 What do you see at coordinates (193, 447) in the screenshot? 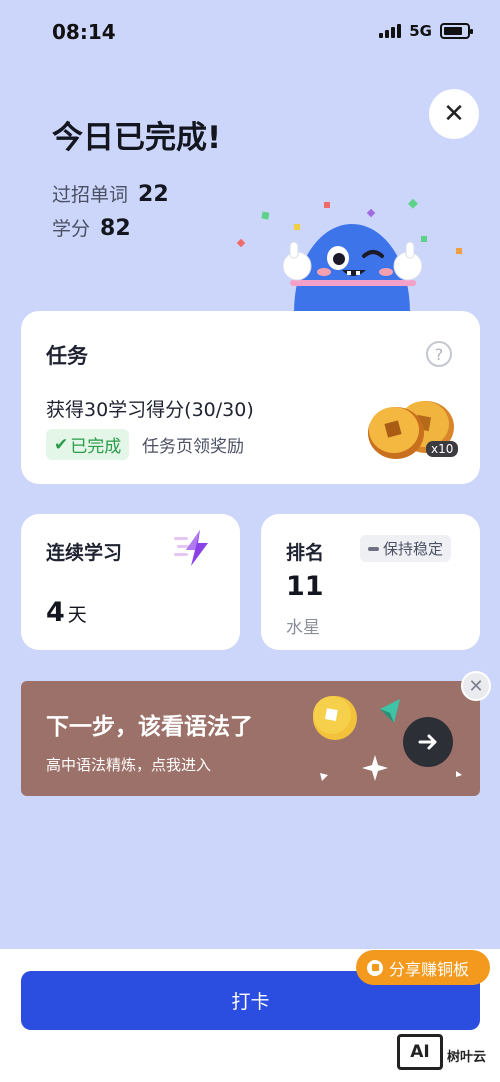
I see `task-hint: 任务页领奖励` at bounding box center [193, 447].